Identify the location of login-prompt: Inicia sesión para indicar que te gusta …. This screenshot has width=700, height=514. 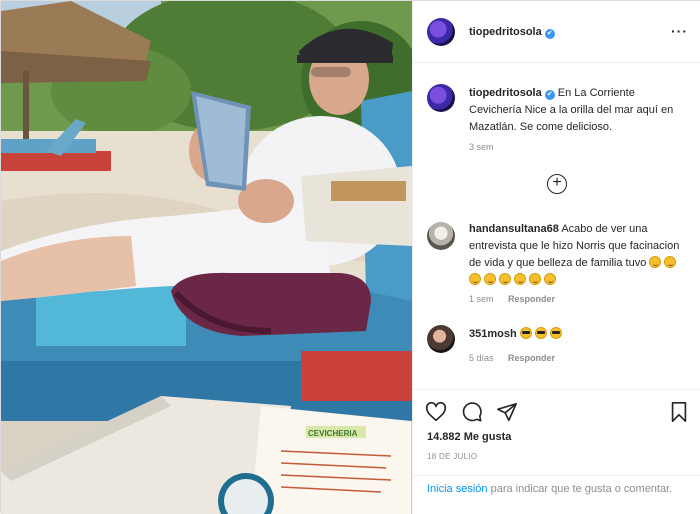
(556, 494).